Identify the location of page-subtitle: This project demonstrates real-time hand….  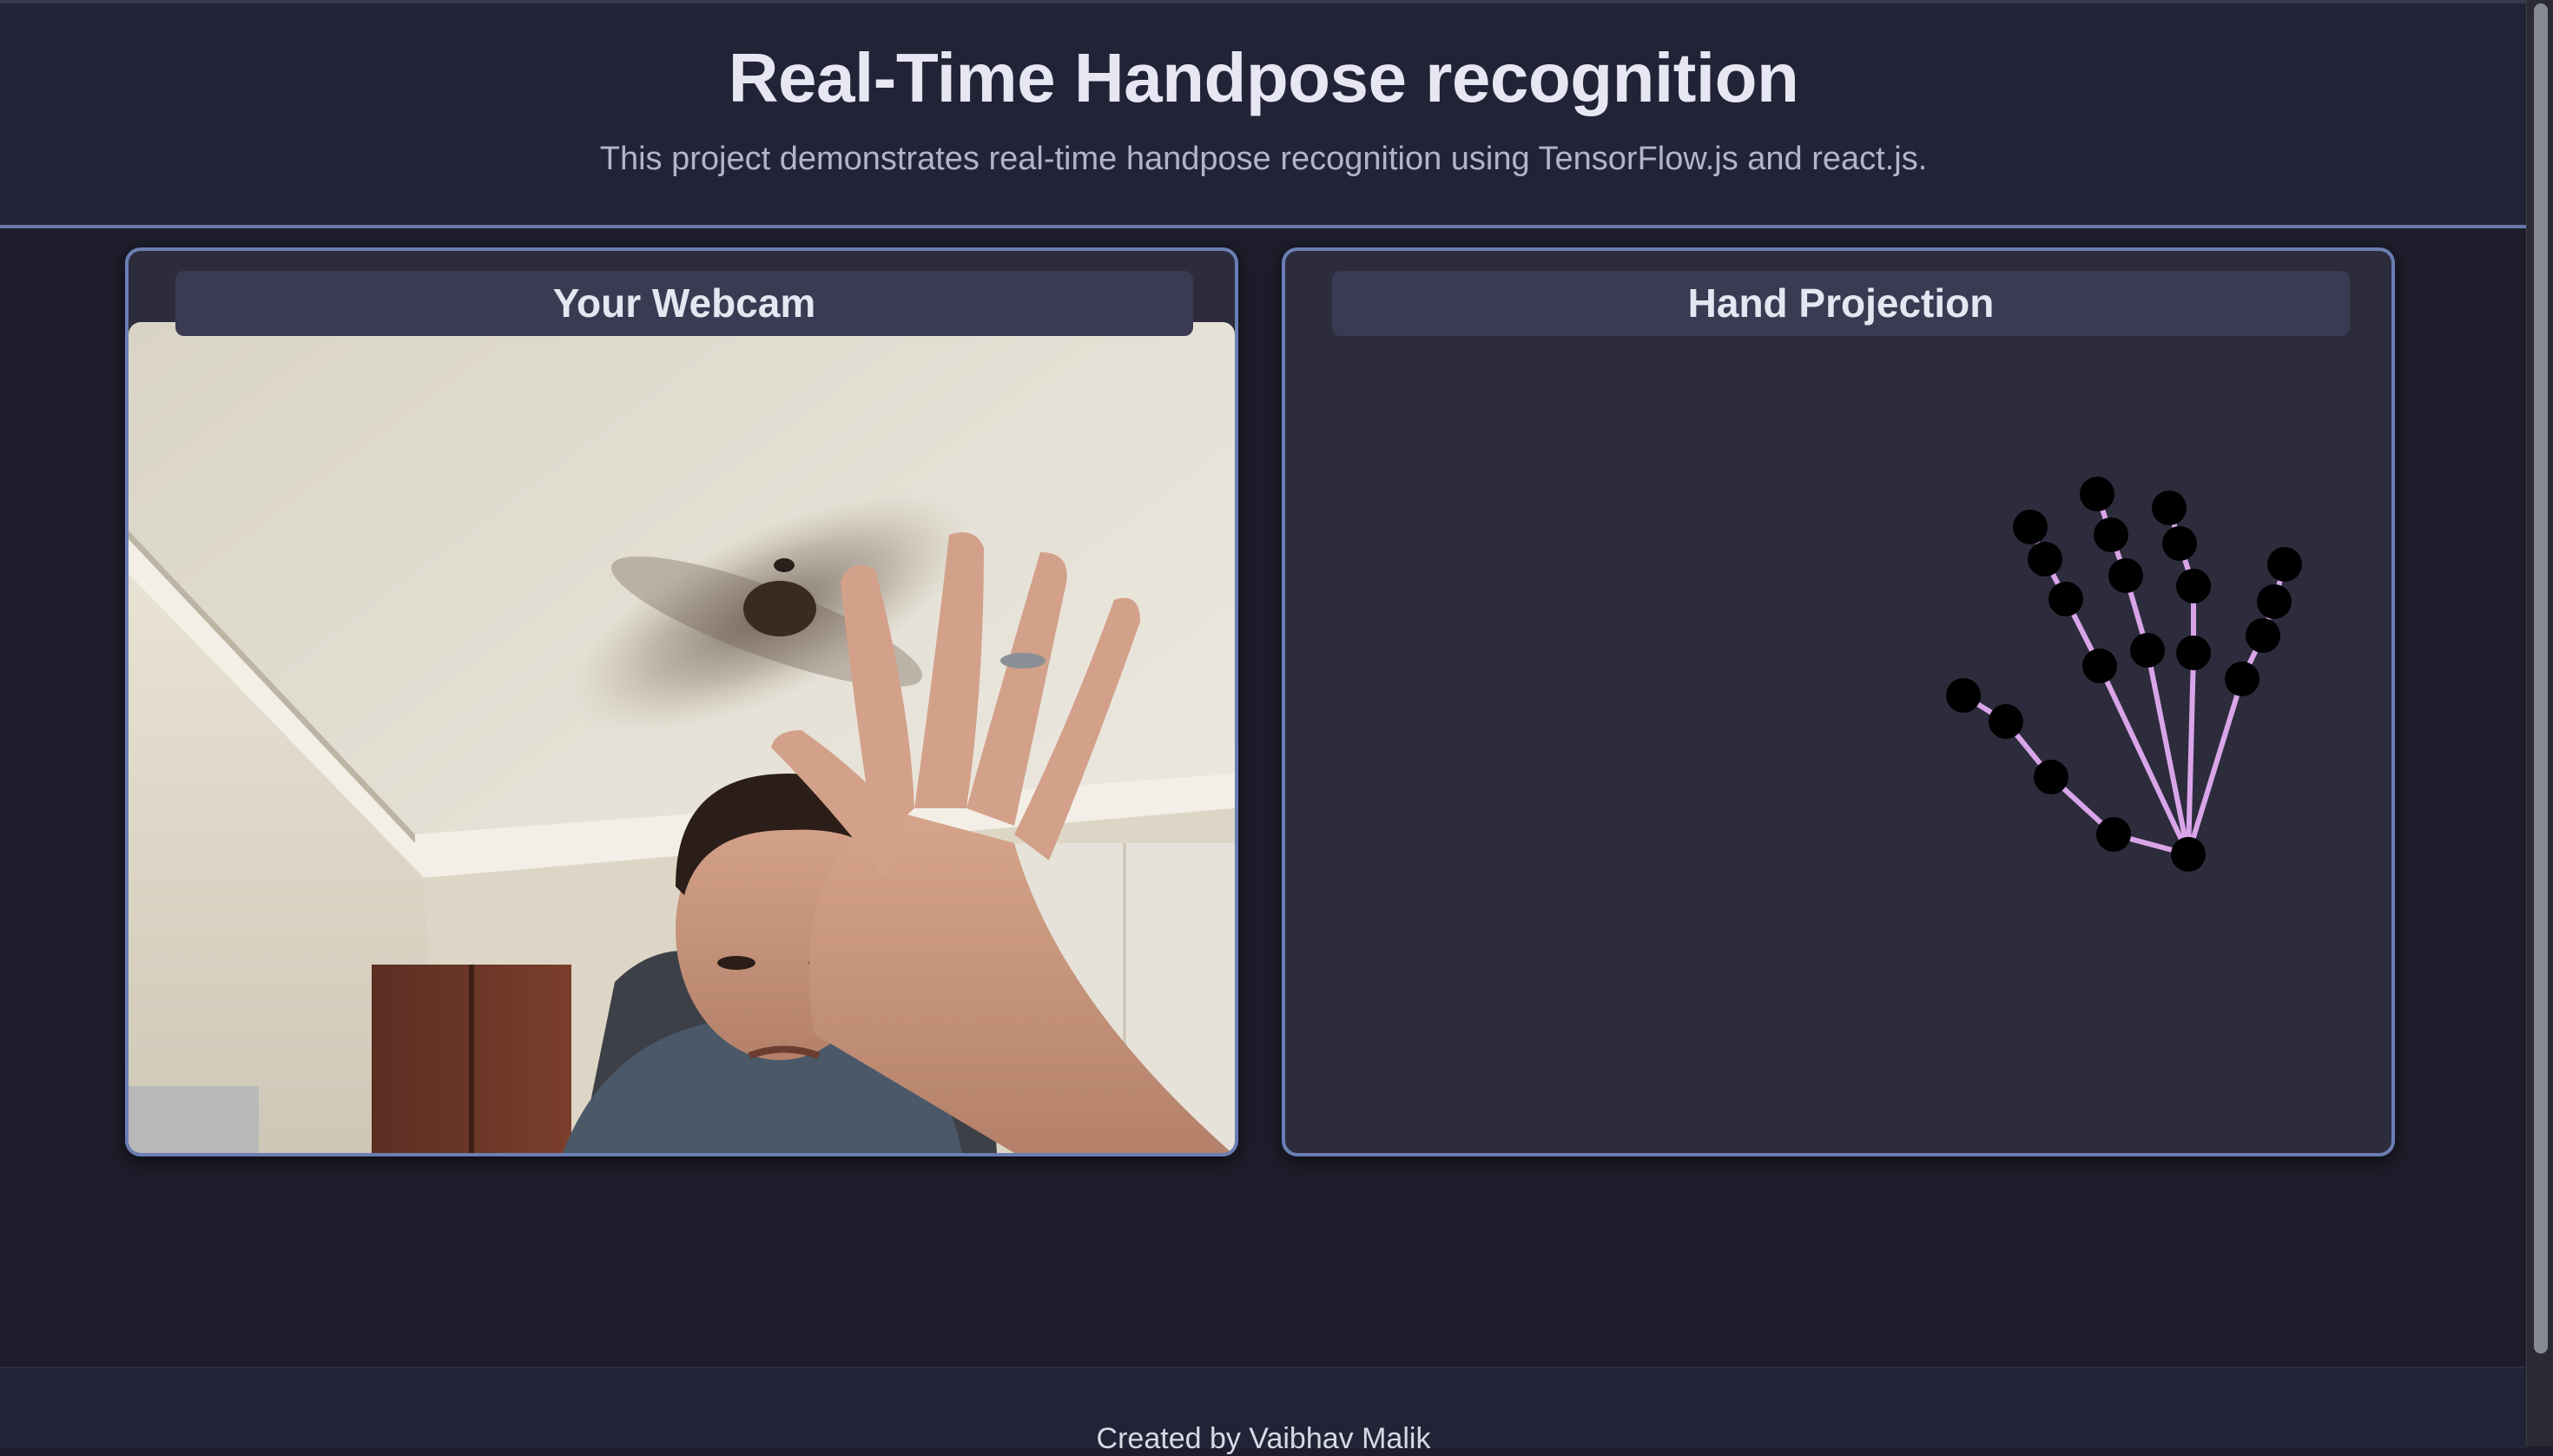
(1263, 159).